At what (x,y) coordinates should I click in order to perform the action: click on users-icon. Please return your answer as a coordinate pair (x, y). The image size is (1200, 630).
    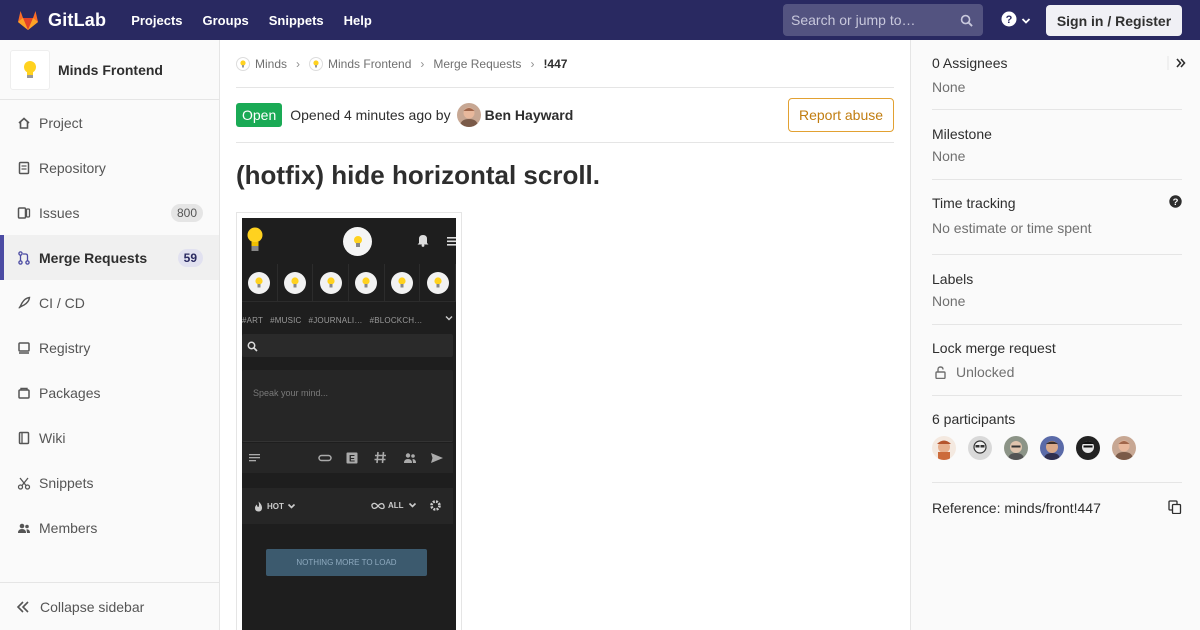
    Looking at the image, I should click on (24, 528).